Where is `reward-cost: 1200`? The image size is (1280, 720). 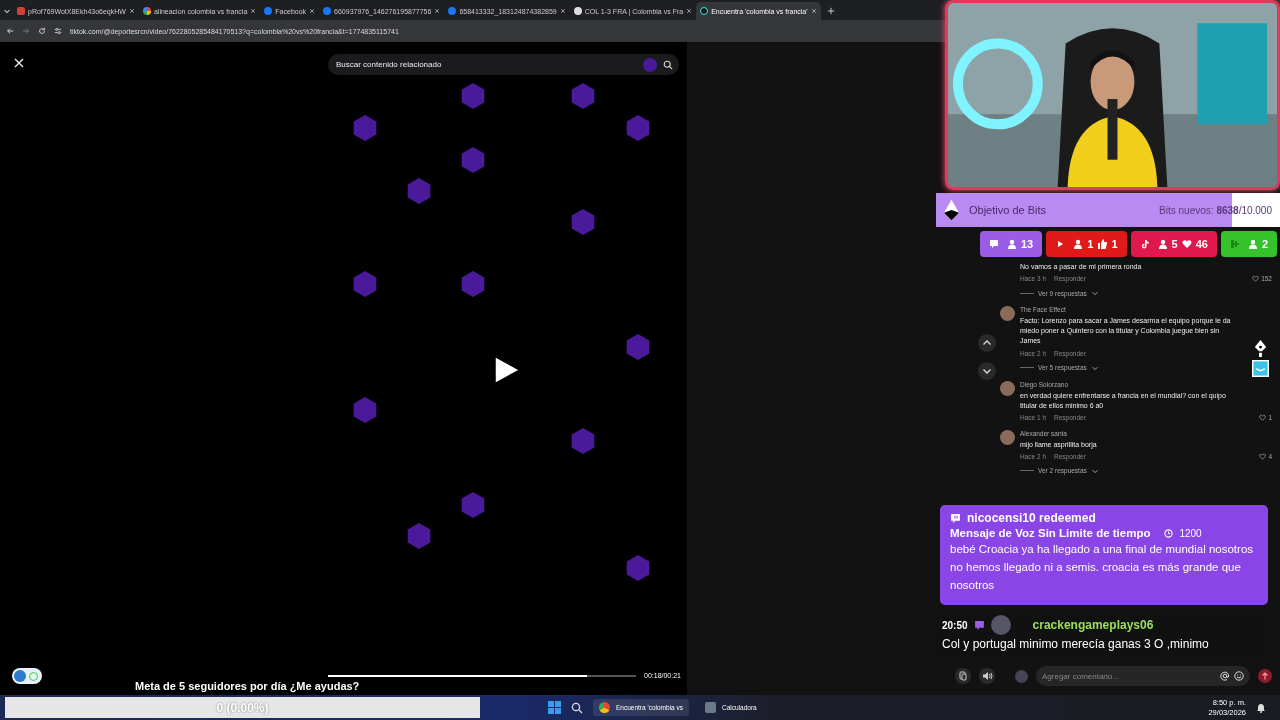
reward-cost: 1200 is located at coordinates (1190, 533).